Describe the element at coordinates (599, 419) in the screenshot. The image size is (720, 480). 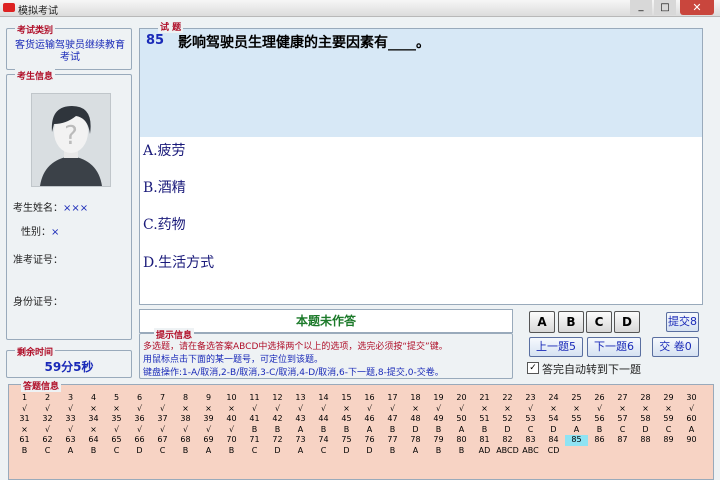
I see `question-number-cell: 56` at that location.